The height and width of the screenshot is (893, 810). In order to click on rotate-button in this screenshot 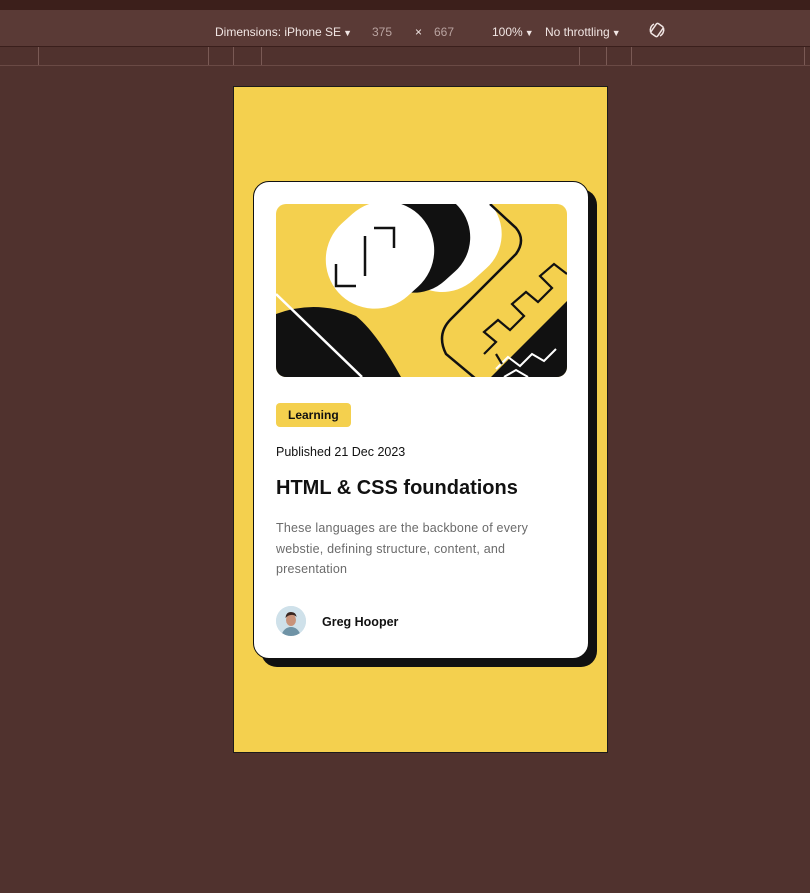, I will do `click(657, 30)`.